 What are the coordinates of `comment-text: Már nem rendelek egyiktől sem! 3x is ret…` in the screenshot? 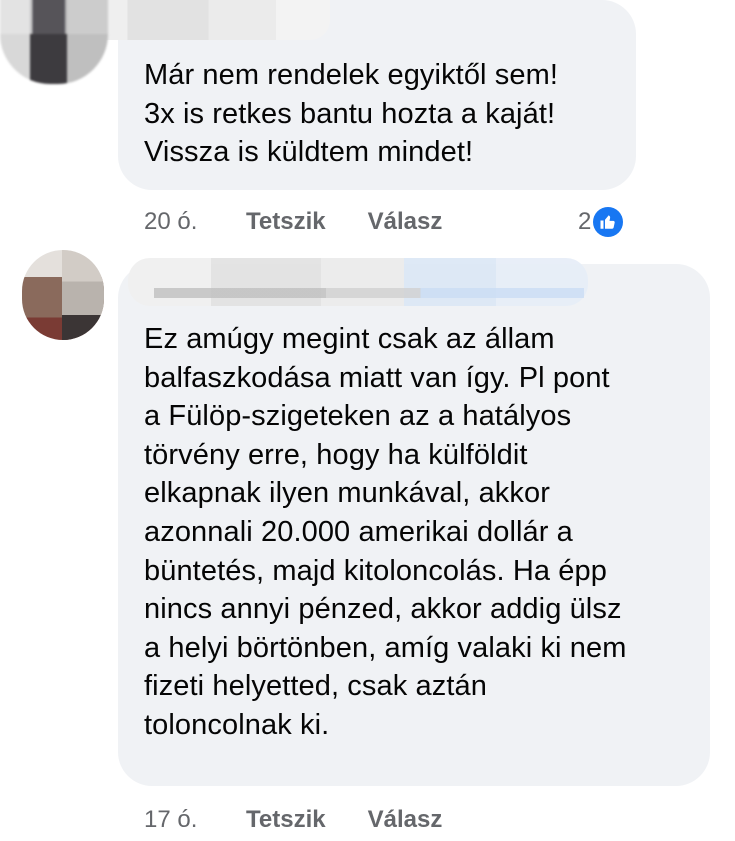 It's located at (351, 114).